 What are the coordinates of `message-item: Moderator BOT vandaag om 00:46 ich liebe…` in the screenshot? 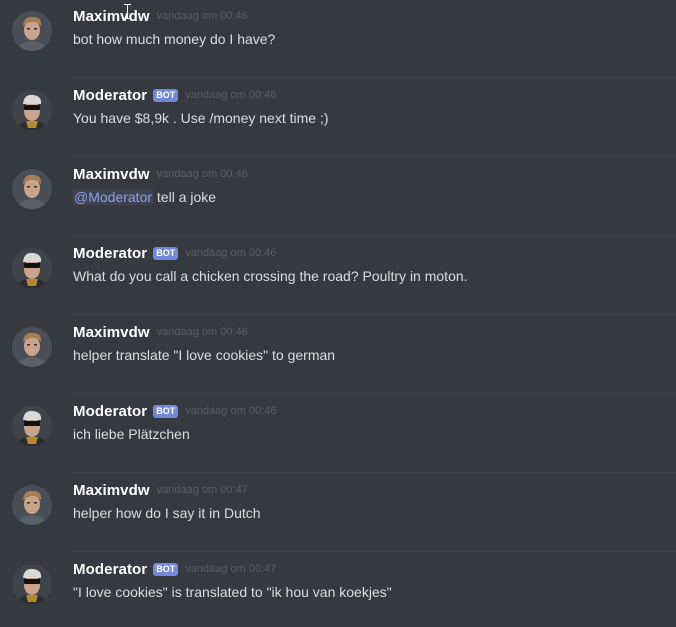 It's located at (338, 434).